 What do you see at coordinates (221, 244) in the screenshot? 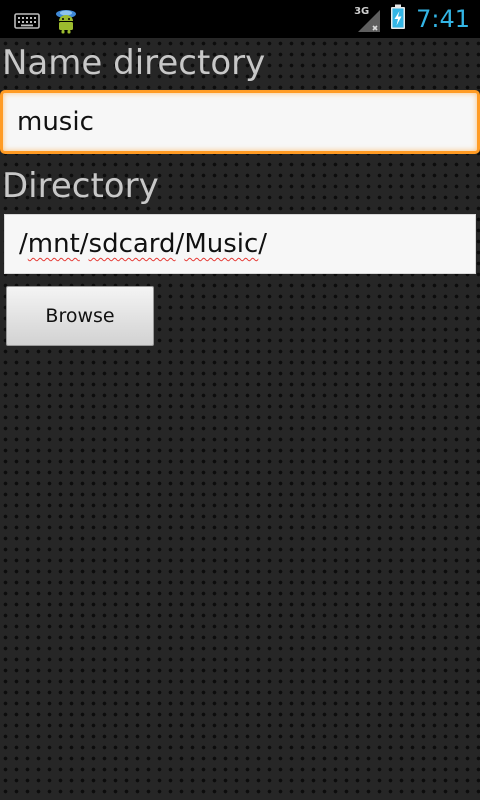
I see `path-segment-music: Music` at bounding box center [221, 244].